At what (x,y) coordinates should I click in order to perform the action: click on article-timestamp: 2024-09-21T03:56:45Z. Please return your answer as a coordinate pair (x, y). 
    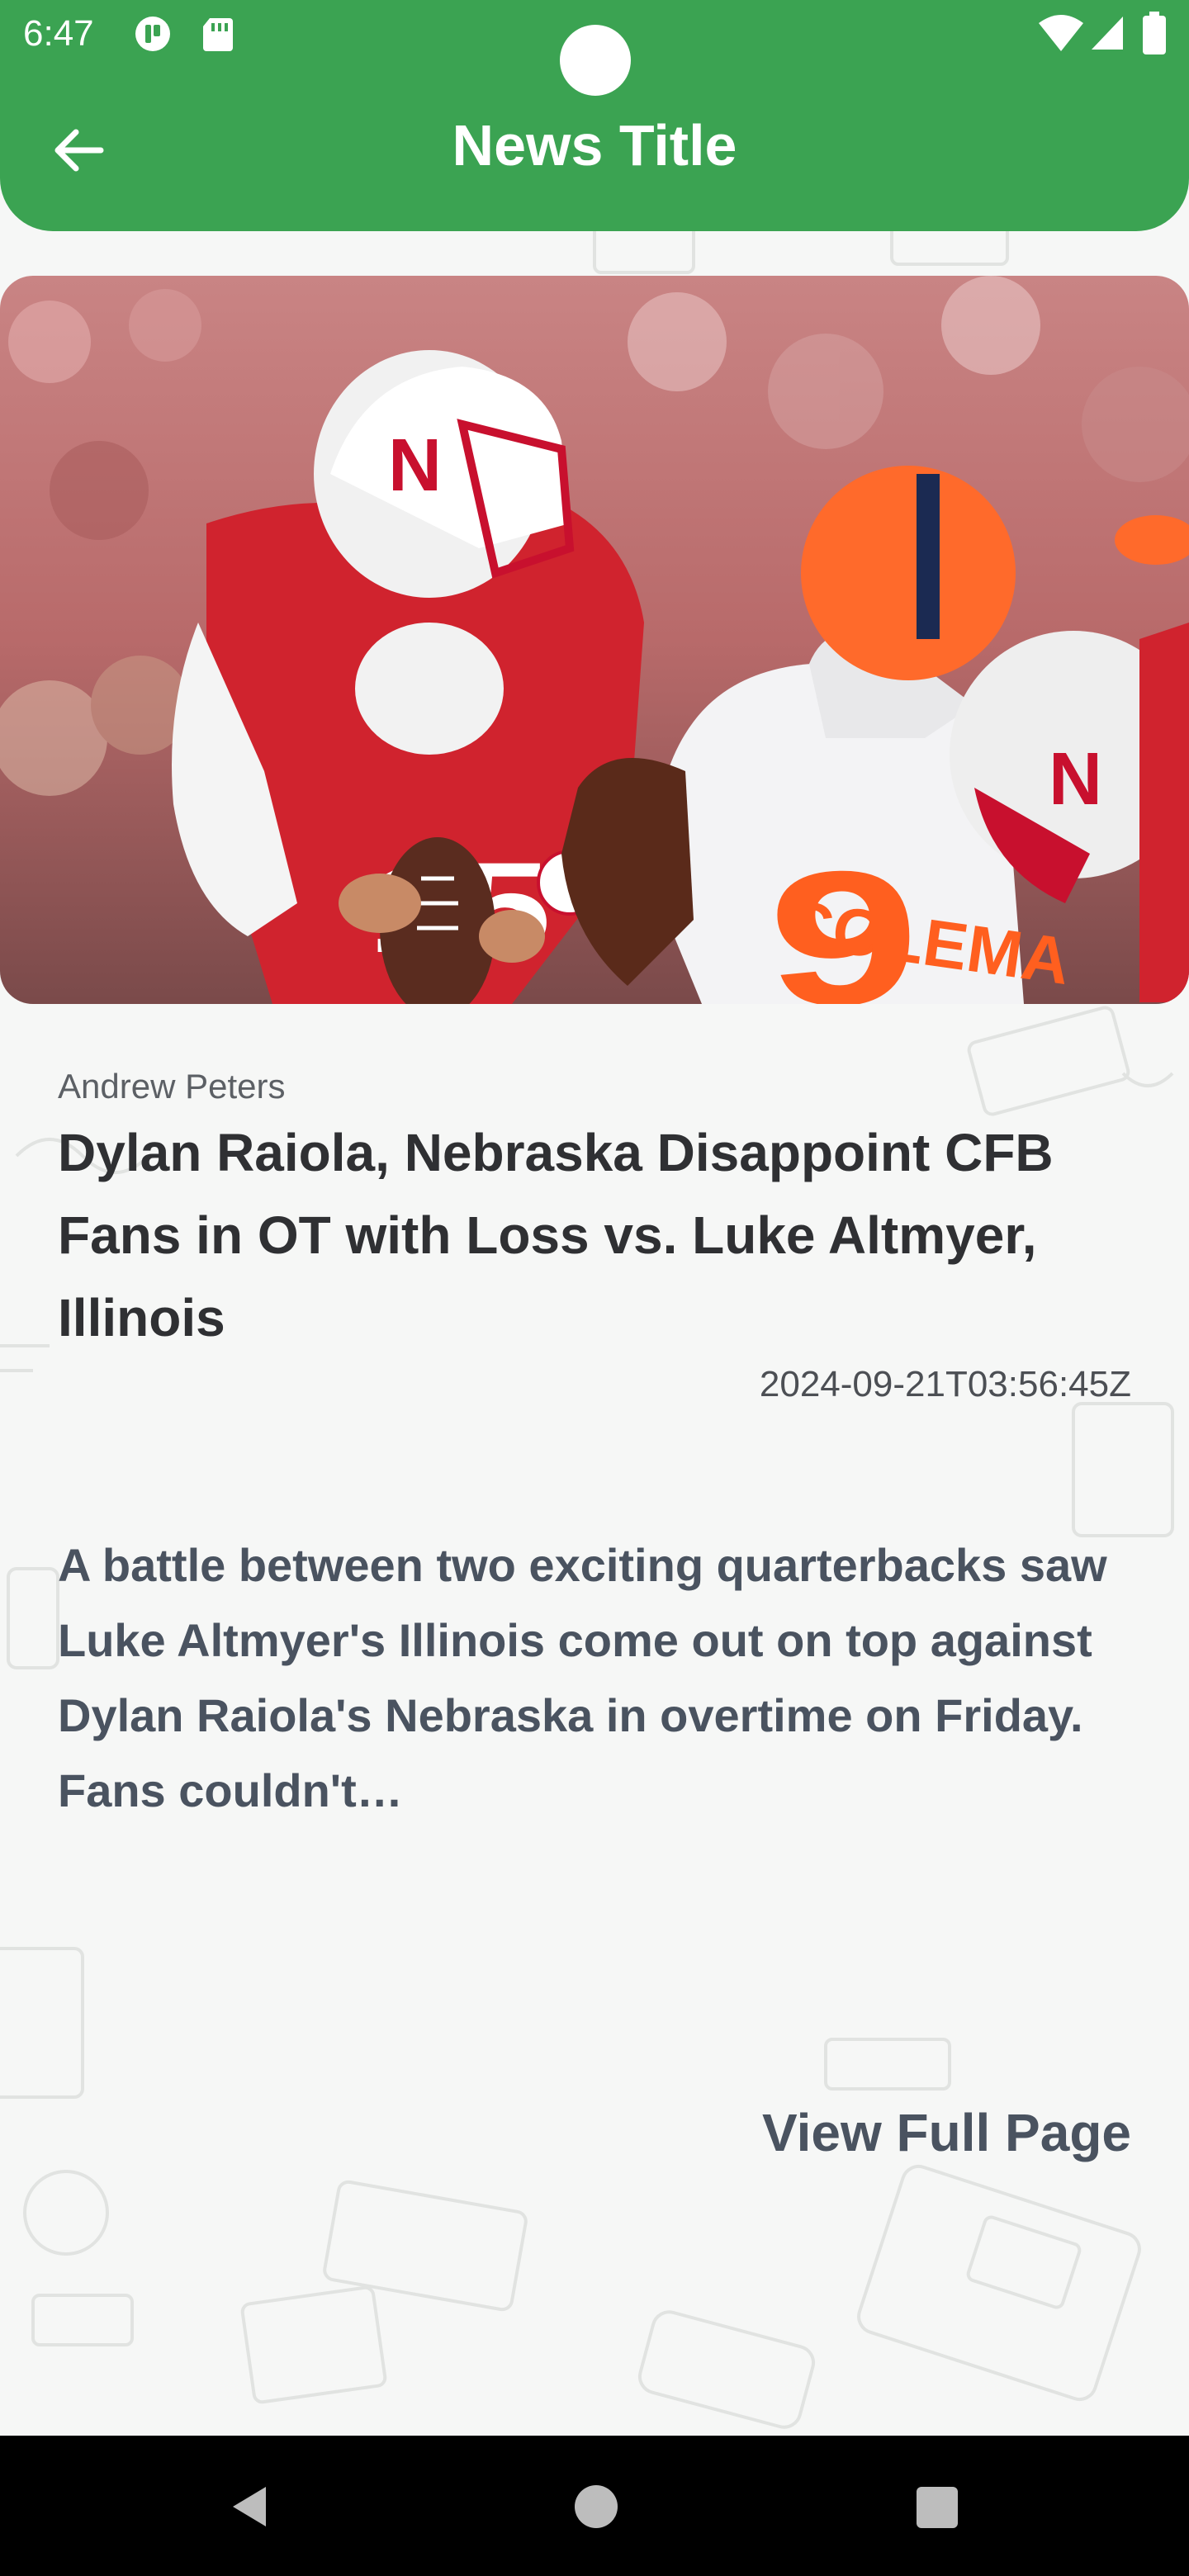
    Looking at the image, I should click on (945, 1384).